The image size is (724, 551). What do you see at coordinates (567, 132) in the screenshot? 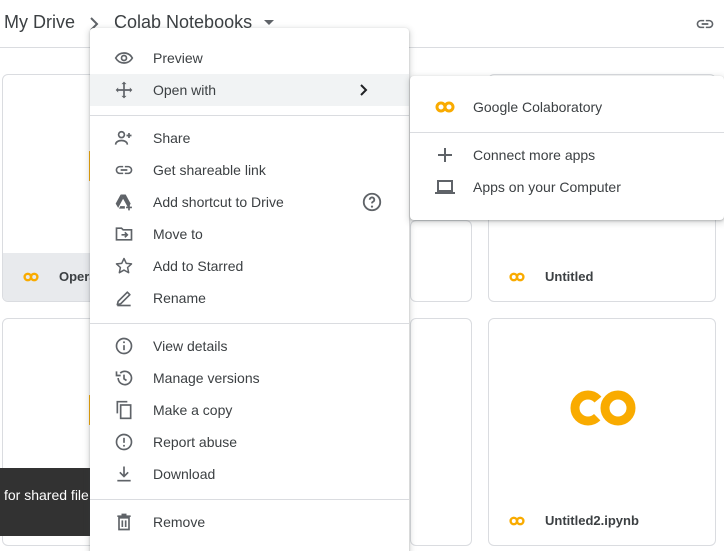
I see `submenu-divider` at bounding box center [567, 132].